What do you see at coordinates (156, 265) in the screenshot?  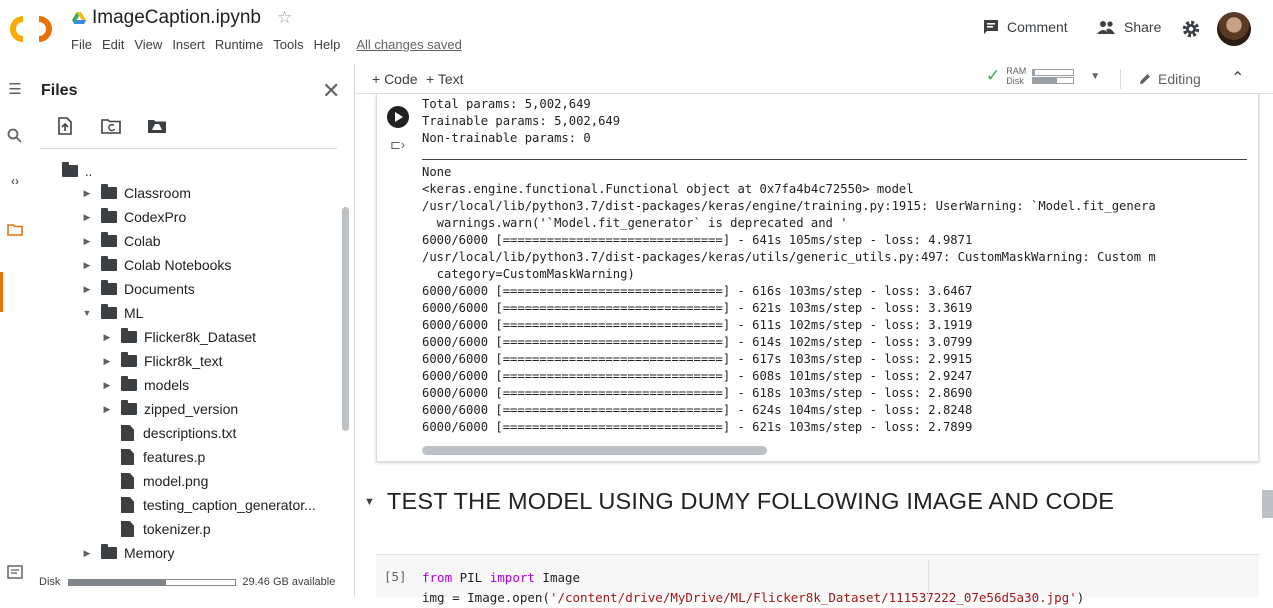 I see `folder-item: ▶ Colab Notebooks` at bounding box center [156, 265].